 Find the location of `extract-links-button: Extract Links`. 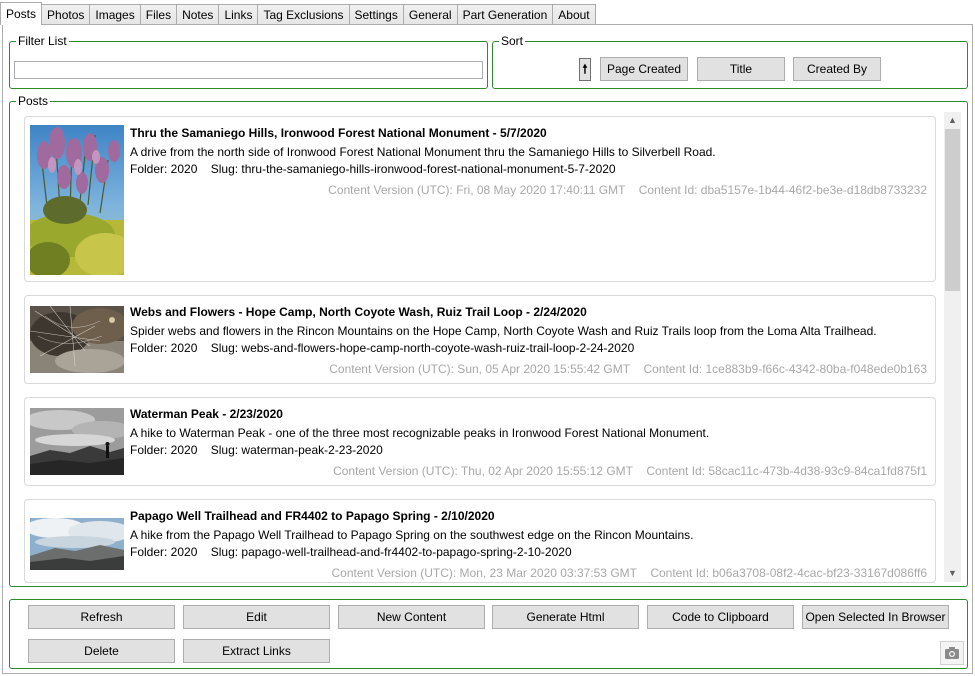

extract-links-button: Extract Links is located at coordinates (256, 651).